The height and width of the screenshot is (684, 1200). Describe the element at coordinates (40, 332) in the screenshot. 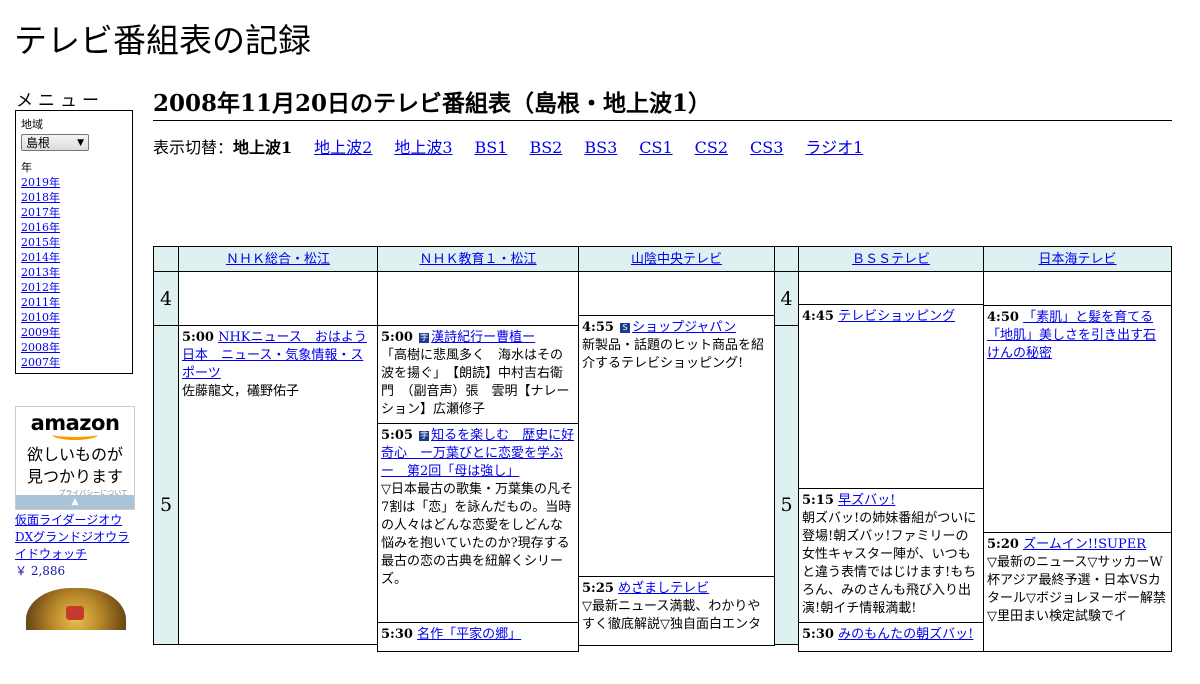

I see `year-link: 2009年` at that location.